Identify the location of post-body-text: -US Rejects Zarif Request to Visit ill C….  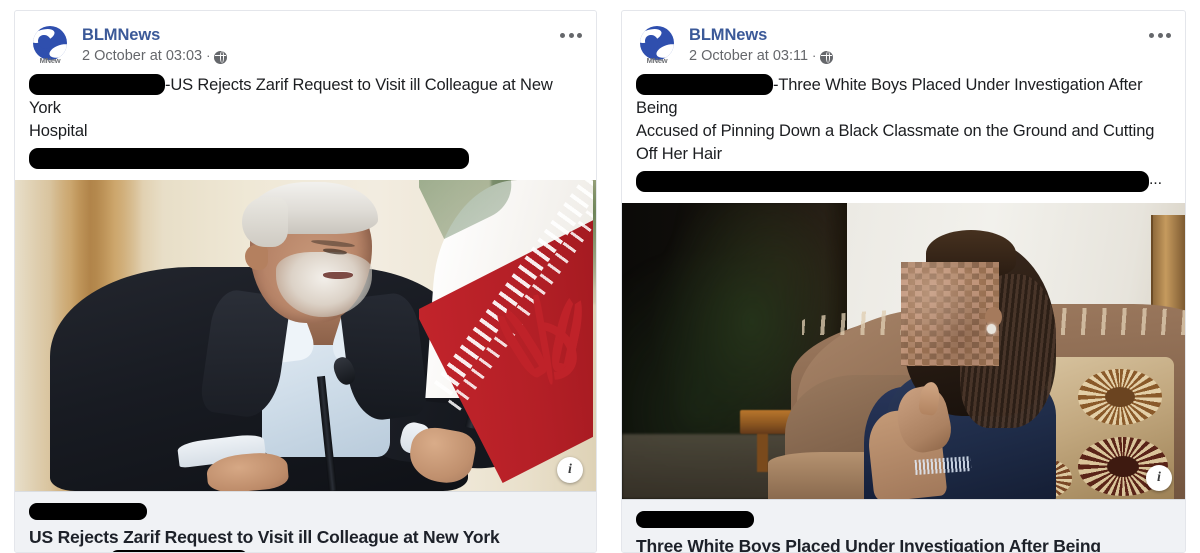
(305, 125).